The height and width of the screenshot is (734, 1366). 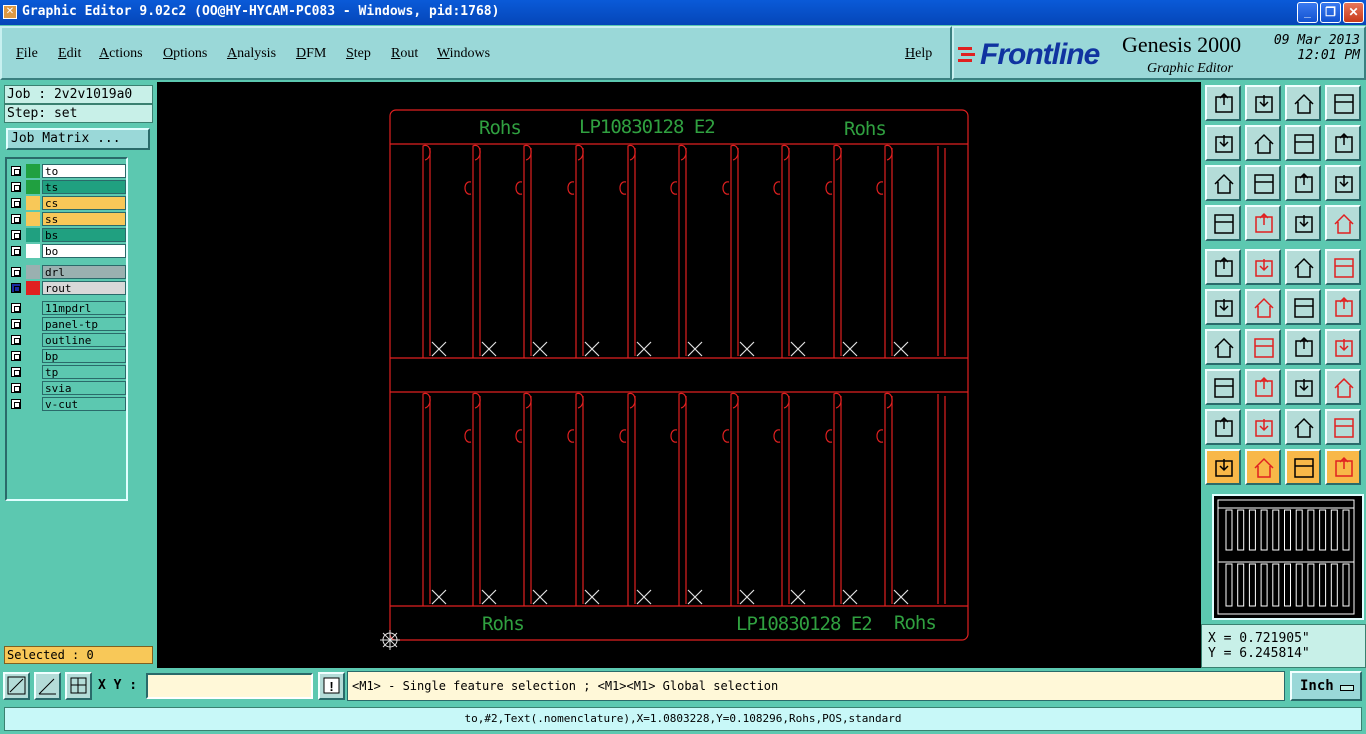 What do you see at coordinates (67, 219) in the screenshot?
I see `layer-row-ss: ss` at bounding box center [67, 219].